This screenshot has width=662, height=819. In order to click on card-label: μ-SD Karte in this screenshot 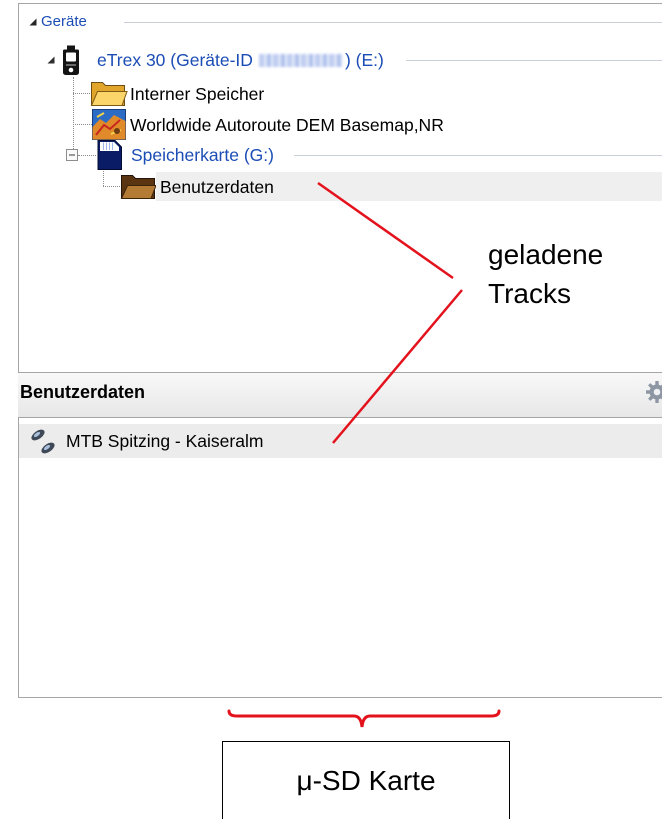, I will do `click(366, 780)`.